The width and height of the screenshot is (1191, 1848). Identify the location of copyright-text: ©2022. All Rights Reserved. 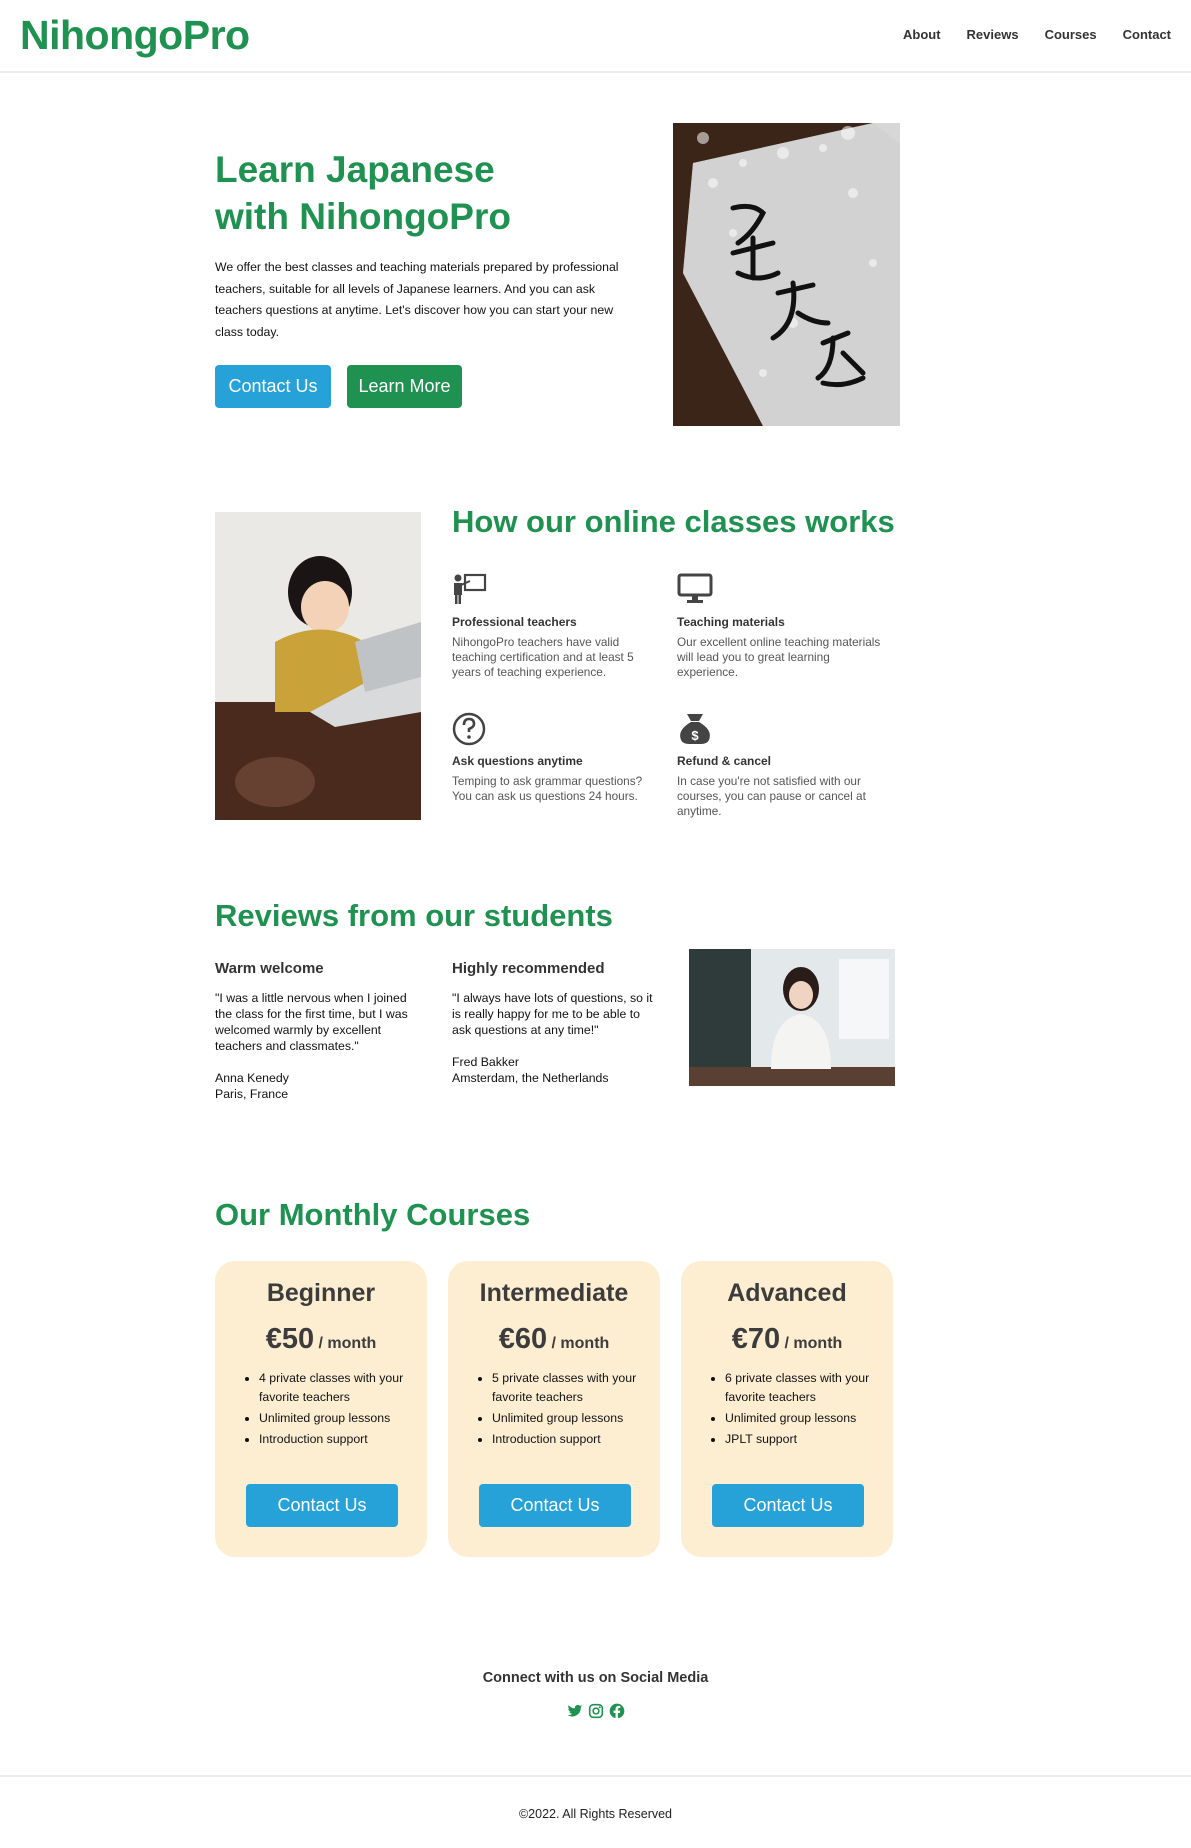
(595, 1814).